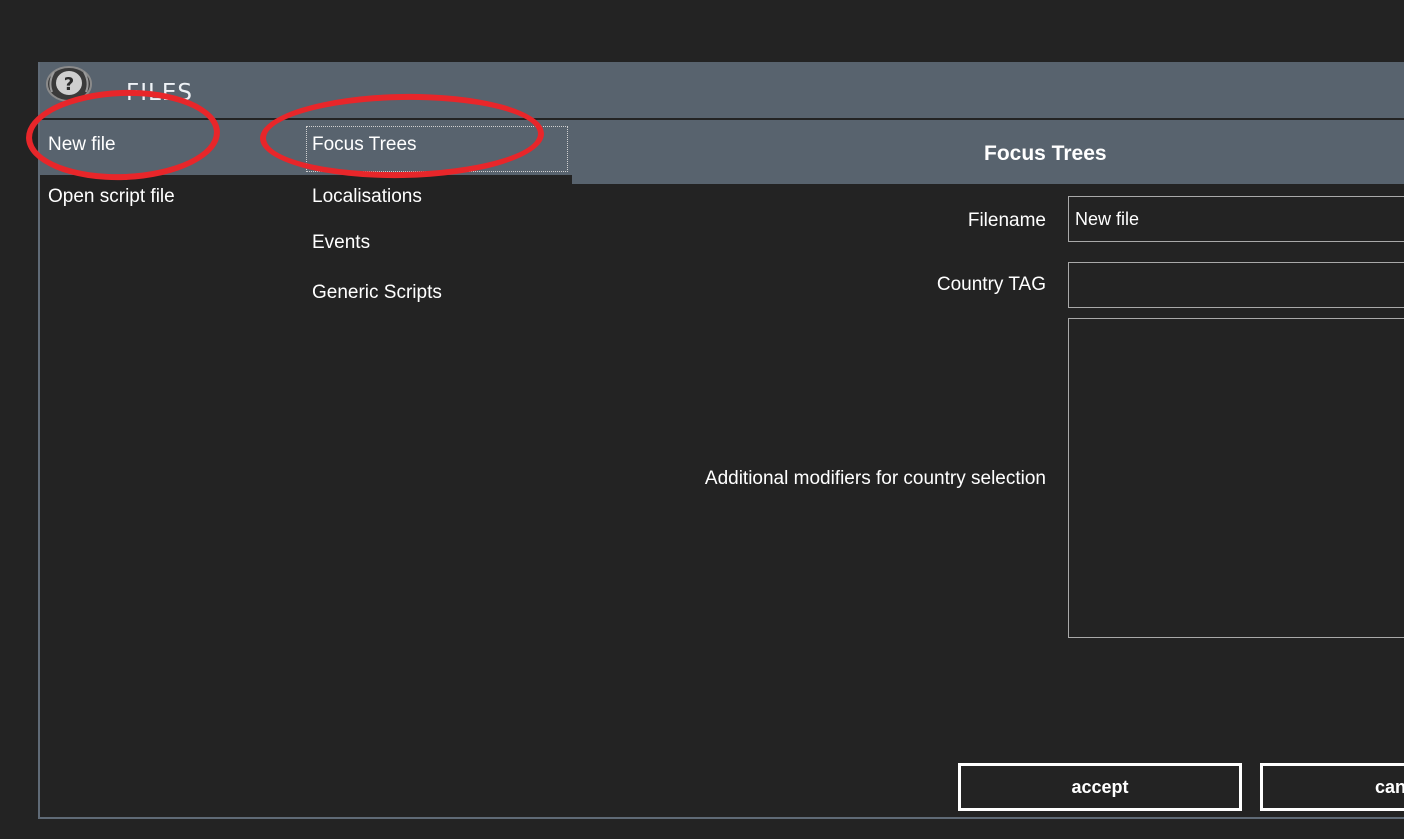 This screenshot has width=1404, height=839. I want to click on menu-item-open-script-file: Open script file, so click(111, 197).